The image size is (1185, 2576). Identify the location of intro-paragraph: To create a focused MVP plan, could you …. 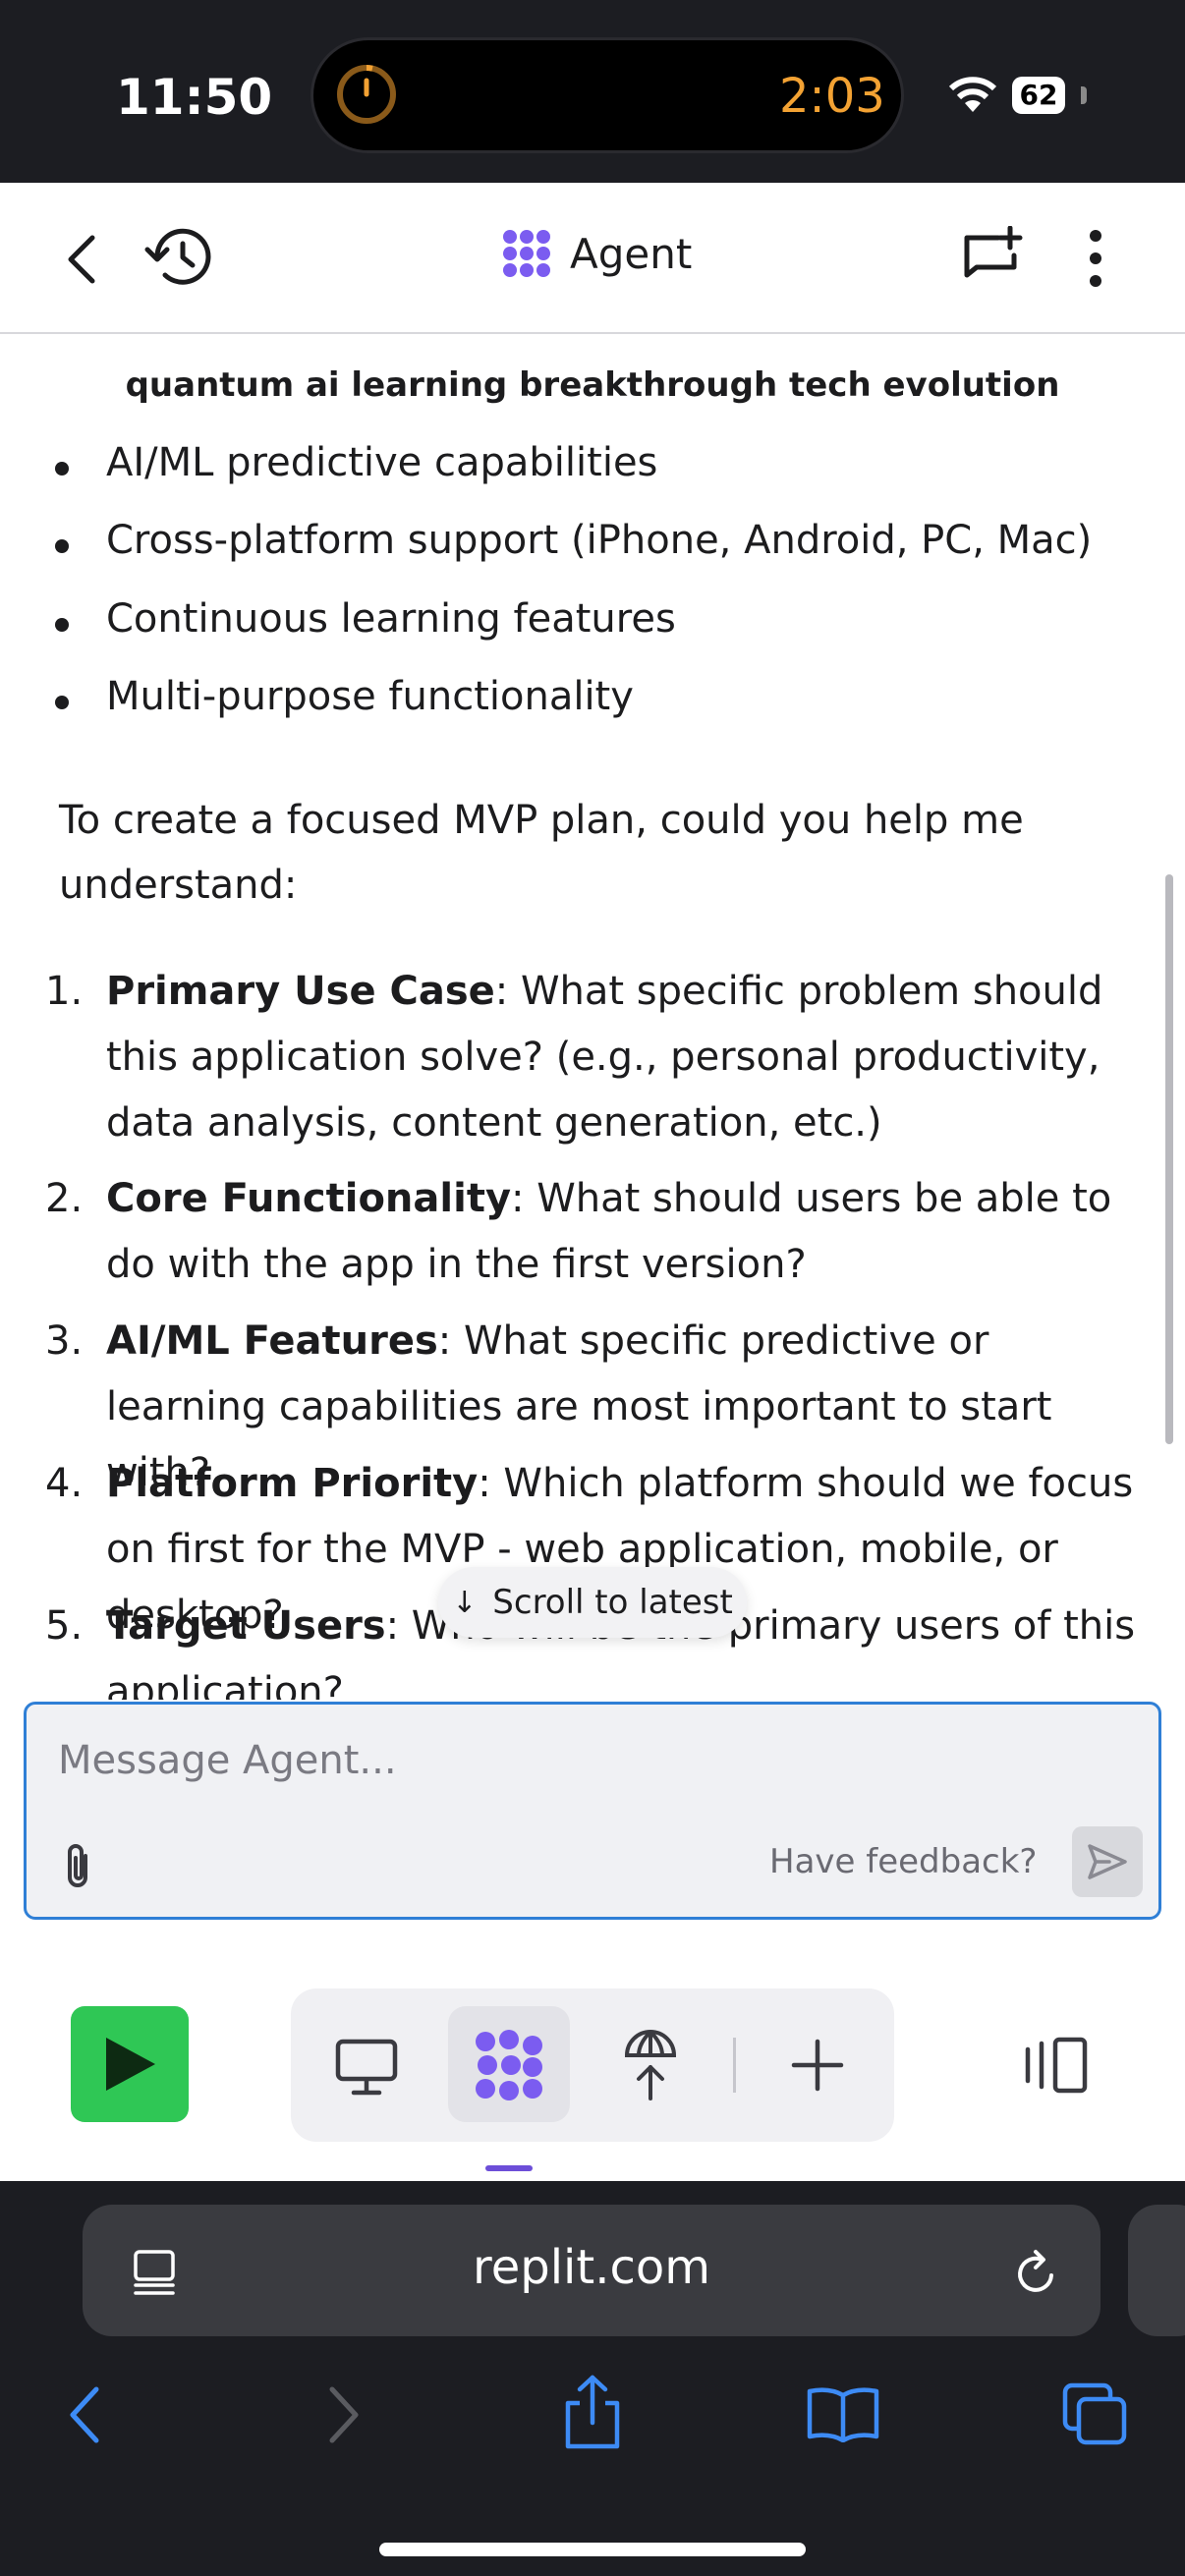
(542, 853).